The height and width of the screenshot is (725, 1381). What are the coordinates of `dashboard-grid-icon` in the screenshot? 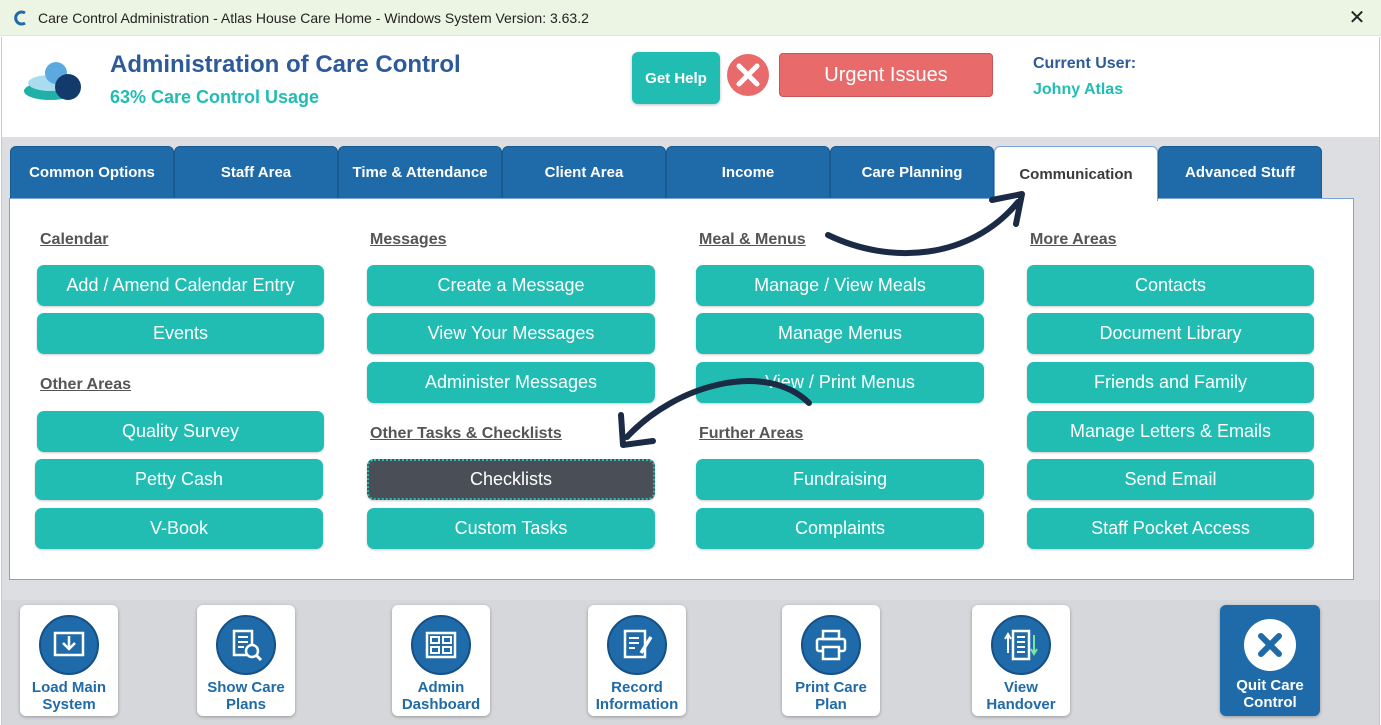 It's located at (441, 645).